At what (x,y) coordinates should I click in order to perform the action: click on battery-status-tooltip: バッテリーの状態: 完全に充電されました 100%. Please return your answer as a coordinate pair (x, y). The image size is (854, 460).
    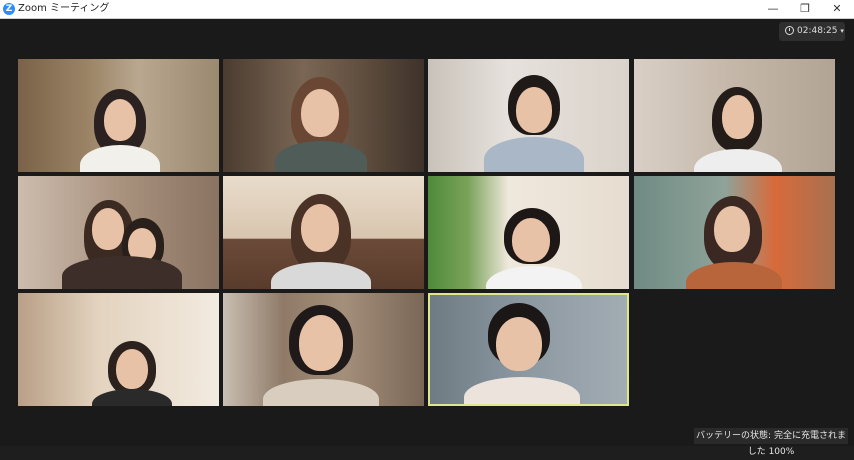
    Looking at the image, I should click on (771, 442).